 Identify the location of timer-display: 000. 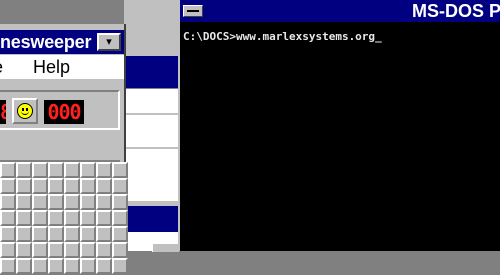
(64, 112).